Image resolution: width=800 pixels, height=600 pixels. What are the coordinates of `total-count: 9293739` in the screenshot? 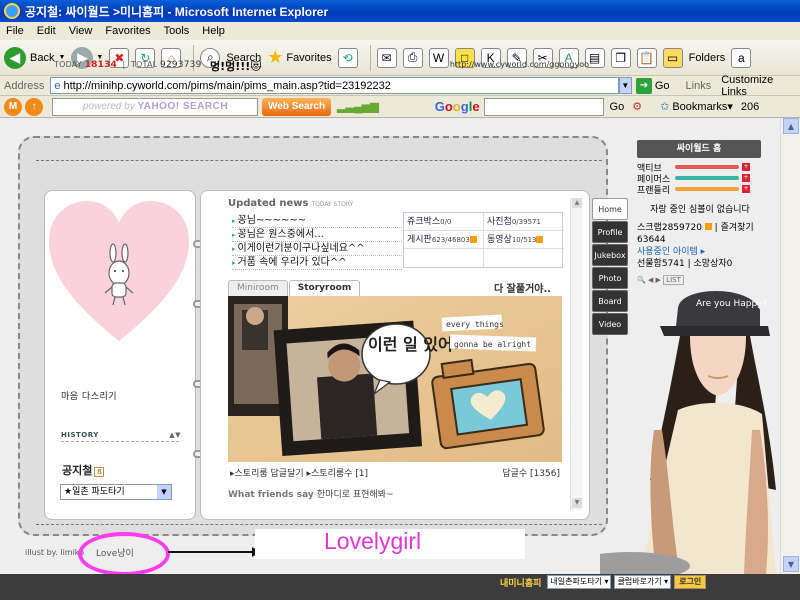 It's located at (181, 65).